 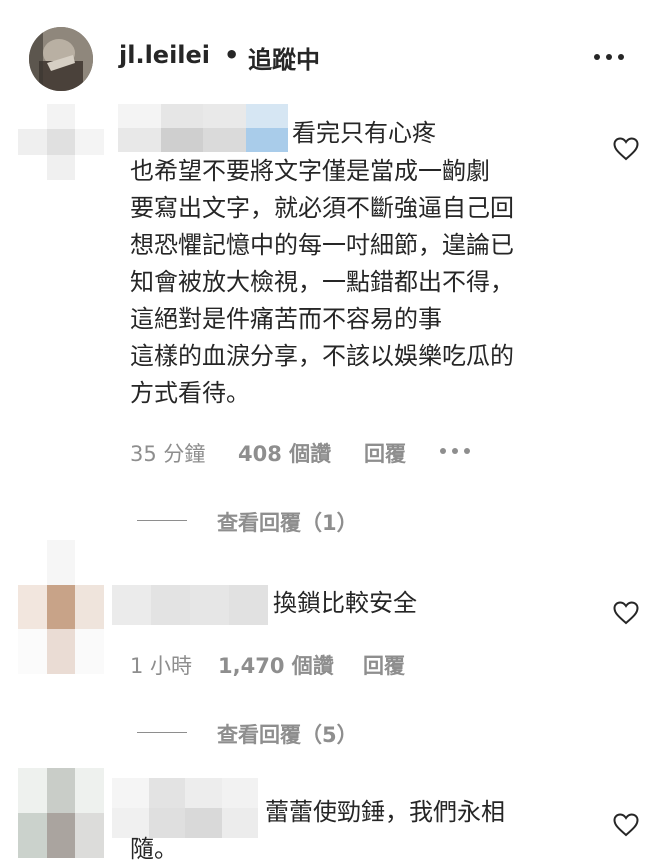 I want to click on comment-line: 知會被放大檢視，一點錯都出不得，, so click(x=322, y=282).